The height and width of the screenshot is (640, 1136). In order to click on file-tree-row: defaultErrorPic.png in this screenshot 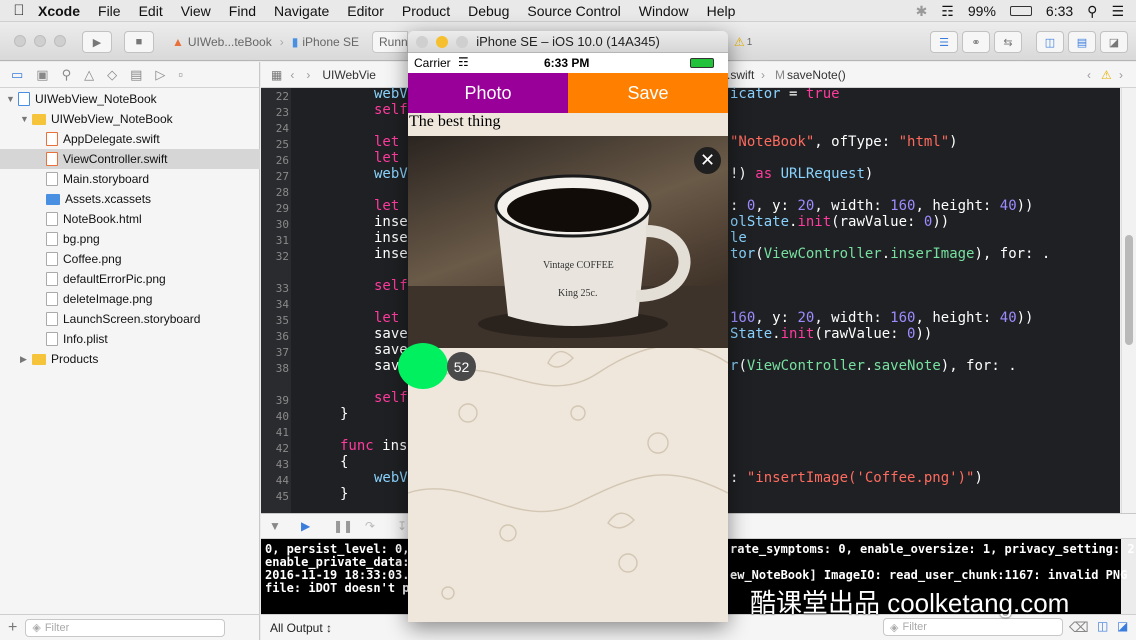, I will do `click(130, 279)`.